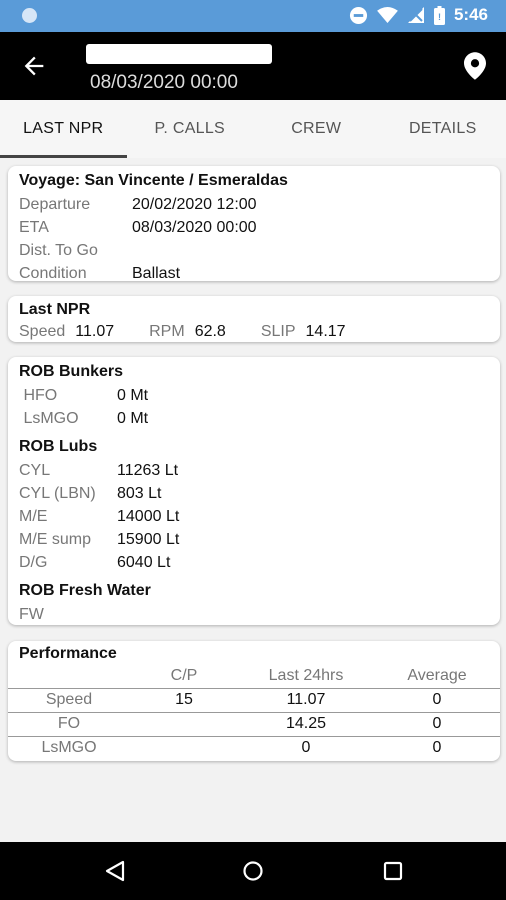 This screenshot has height=900, width=506. I want to click on status-icons: ! 5:46, so click(418, 15).